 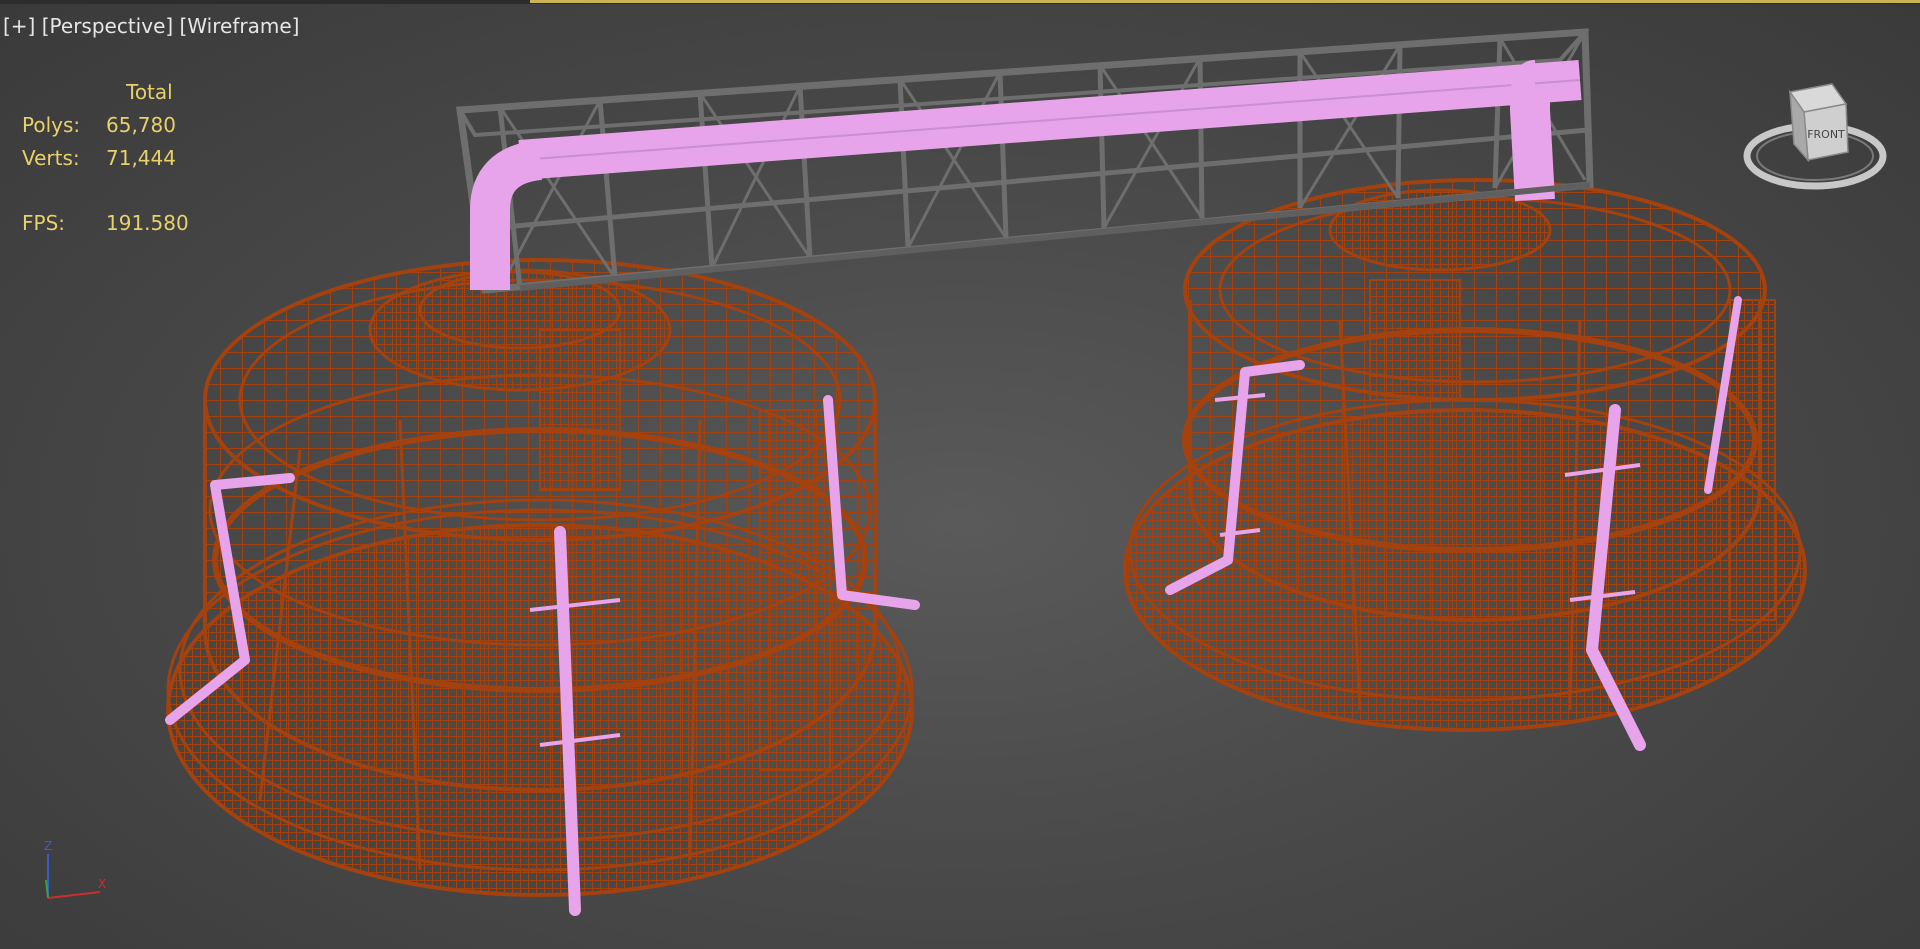 I want to click on viewport-point-of-view-menu: [Perspective], so click(x=107, y=26).